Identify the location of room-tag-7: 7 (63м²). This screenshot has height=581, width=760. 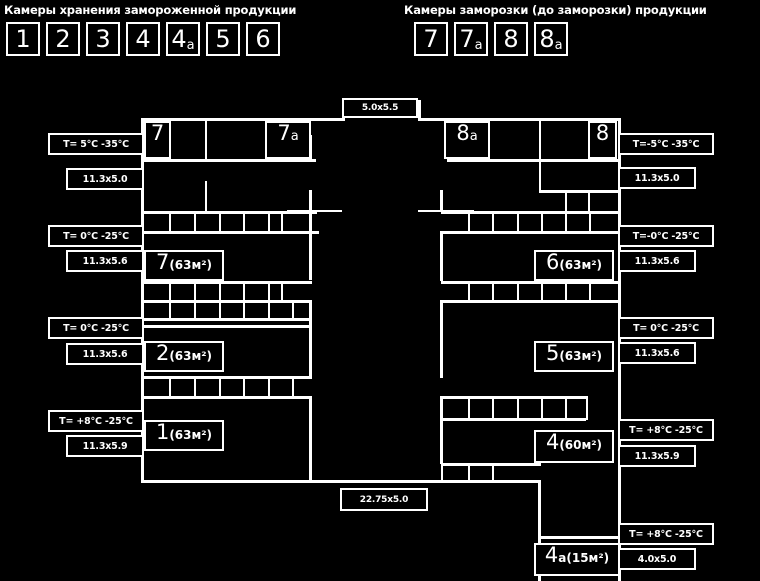
(184, 265).